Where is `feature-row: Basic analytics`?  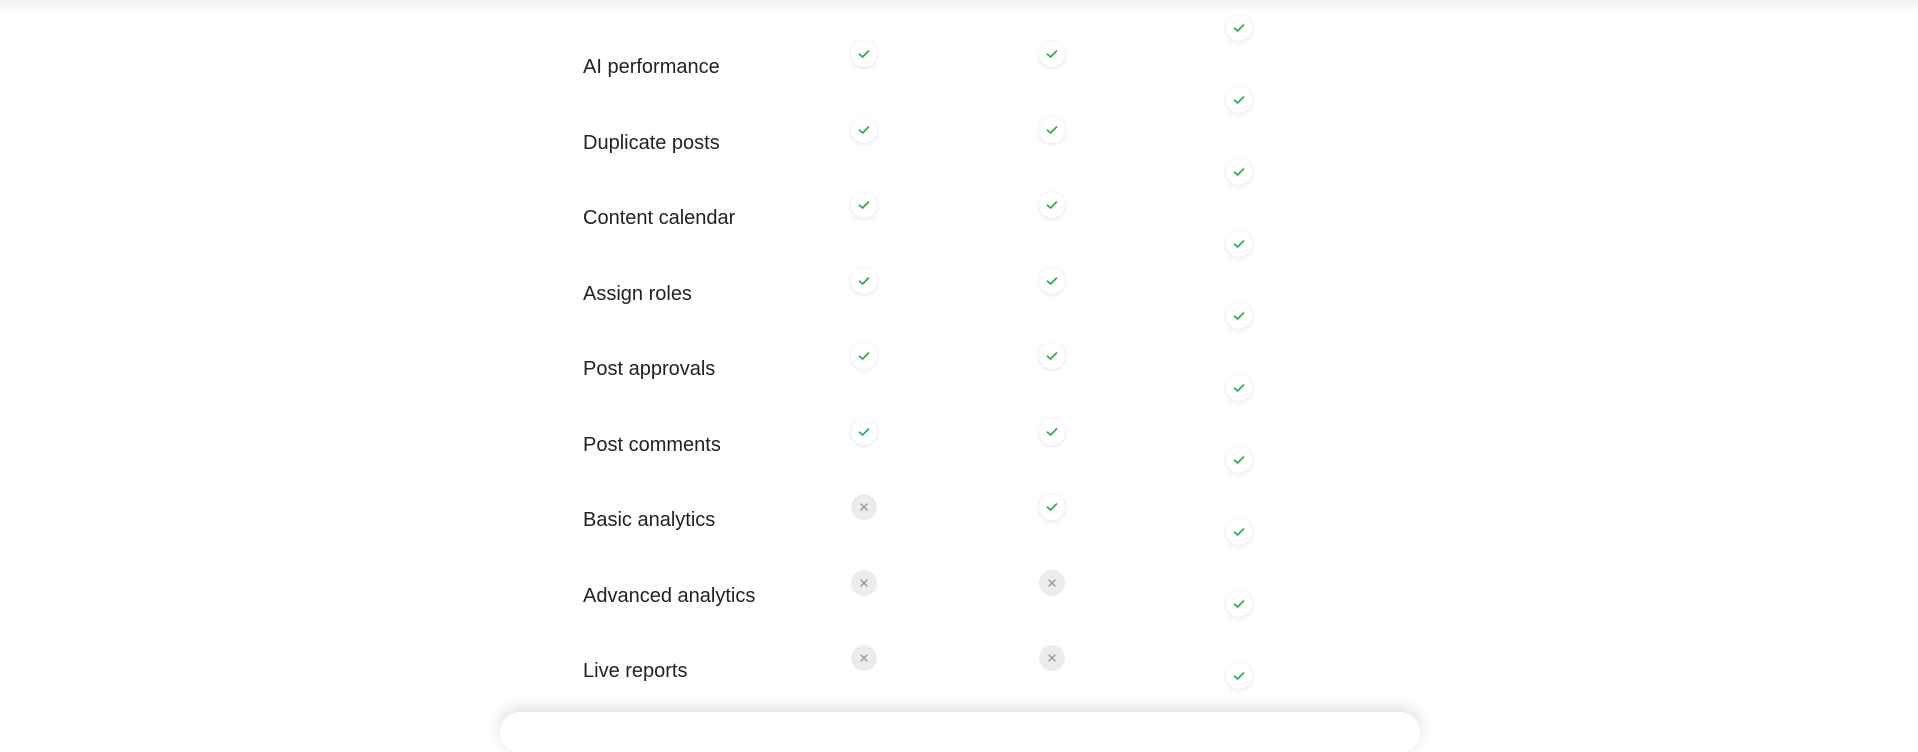 feature-row: Basic analytics is located at coordinates (959, 520).